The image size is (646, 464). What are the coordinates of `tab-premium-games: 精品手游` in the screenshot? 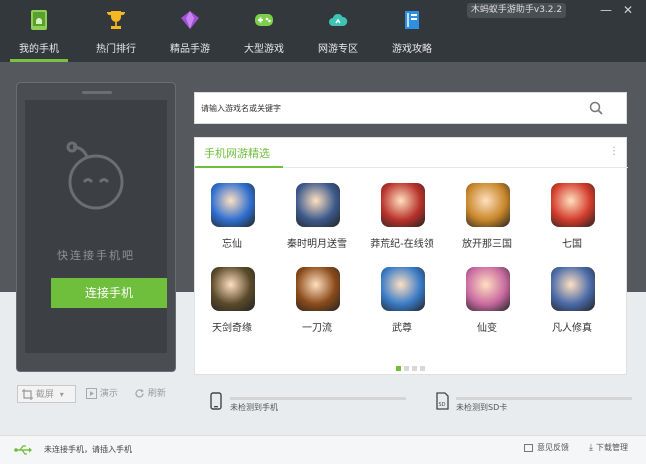 It's located at (190, 31).